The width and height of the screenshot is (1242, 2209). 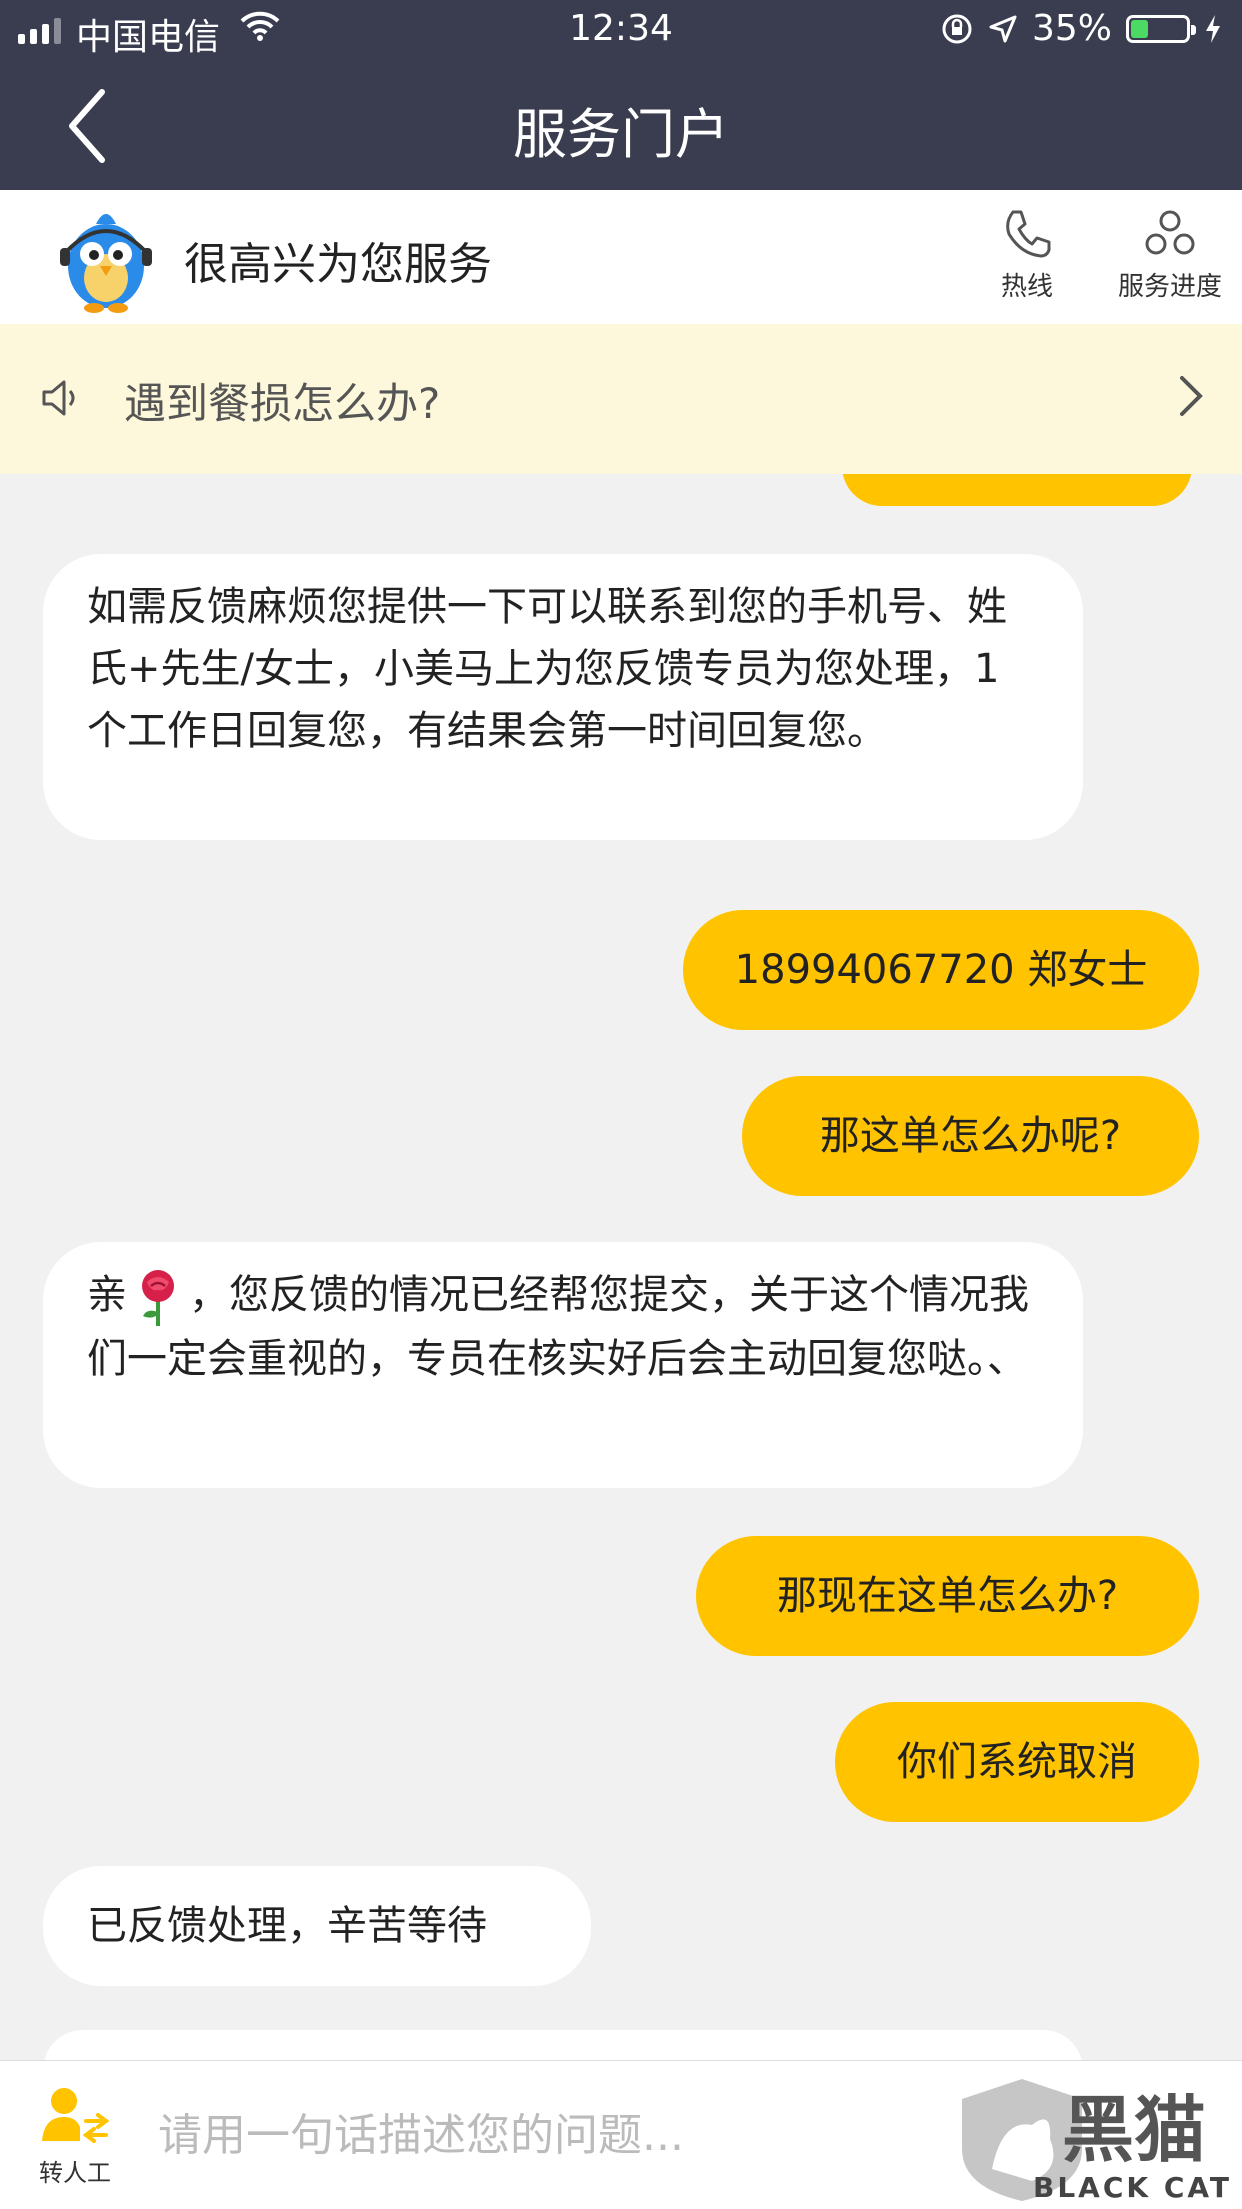 I want to click on page-title: 服务门户, so click(x=621, y=134).